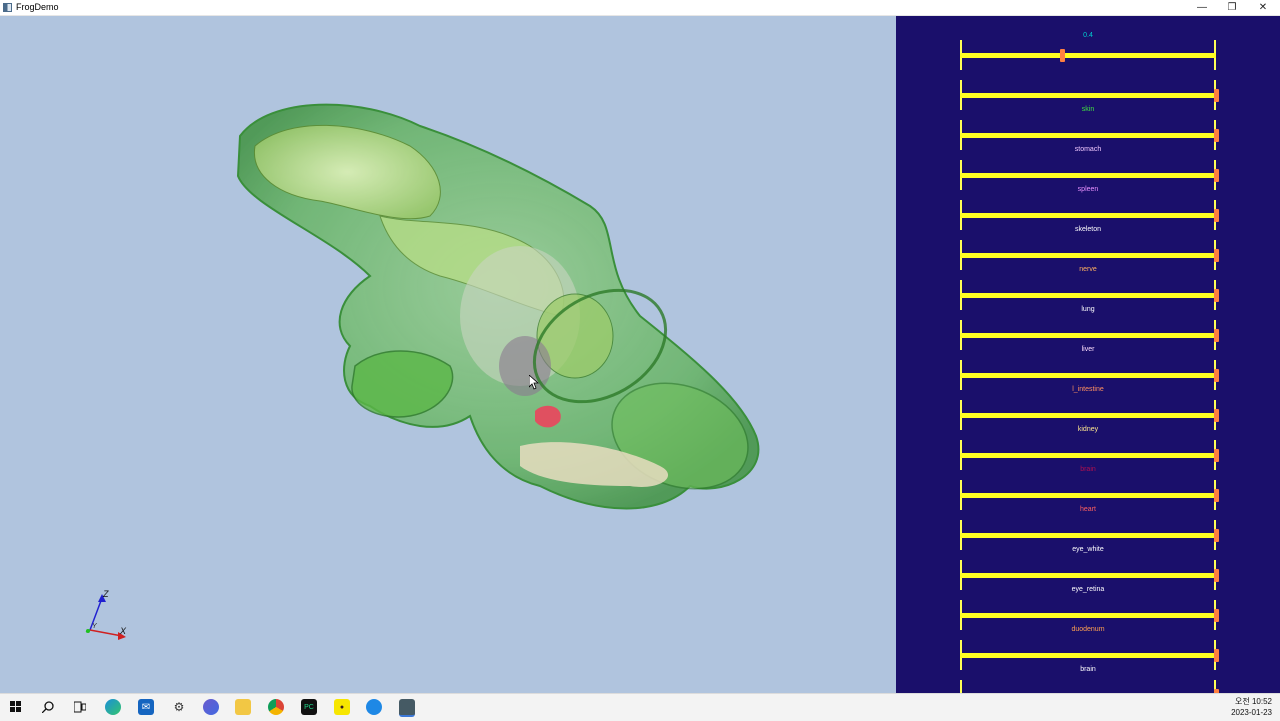  What do you see at coordinates (37, 7) in the screenshot?
I see `window-title: FrogDemo` at bounding box center [37, 7].